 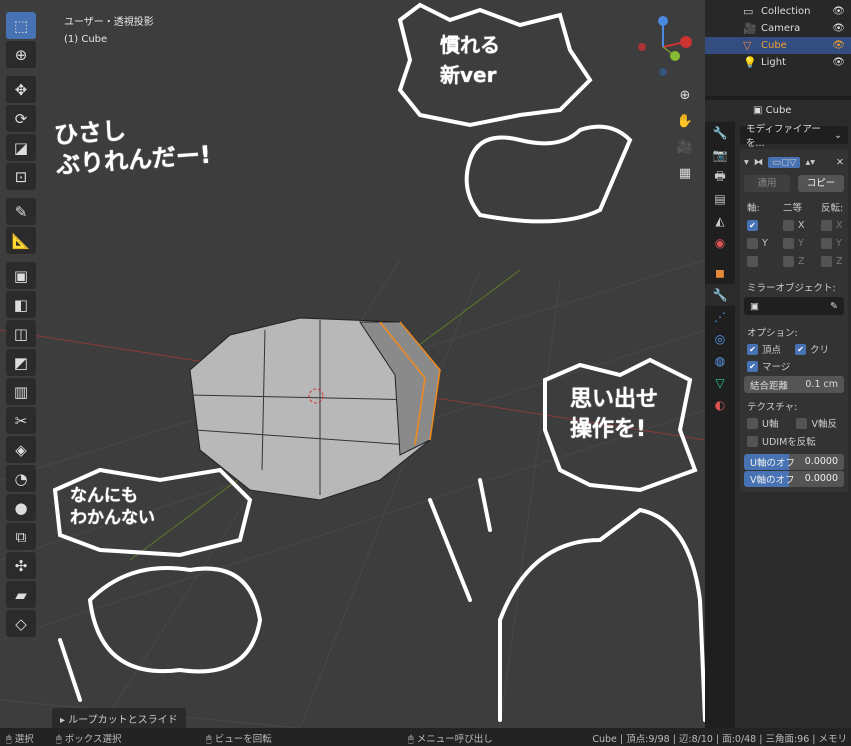 I want to click on axis-z-checkbox, so click(x=765, y=261).